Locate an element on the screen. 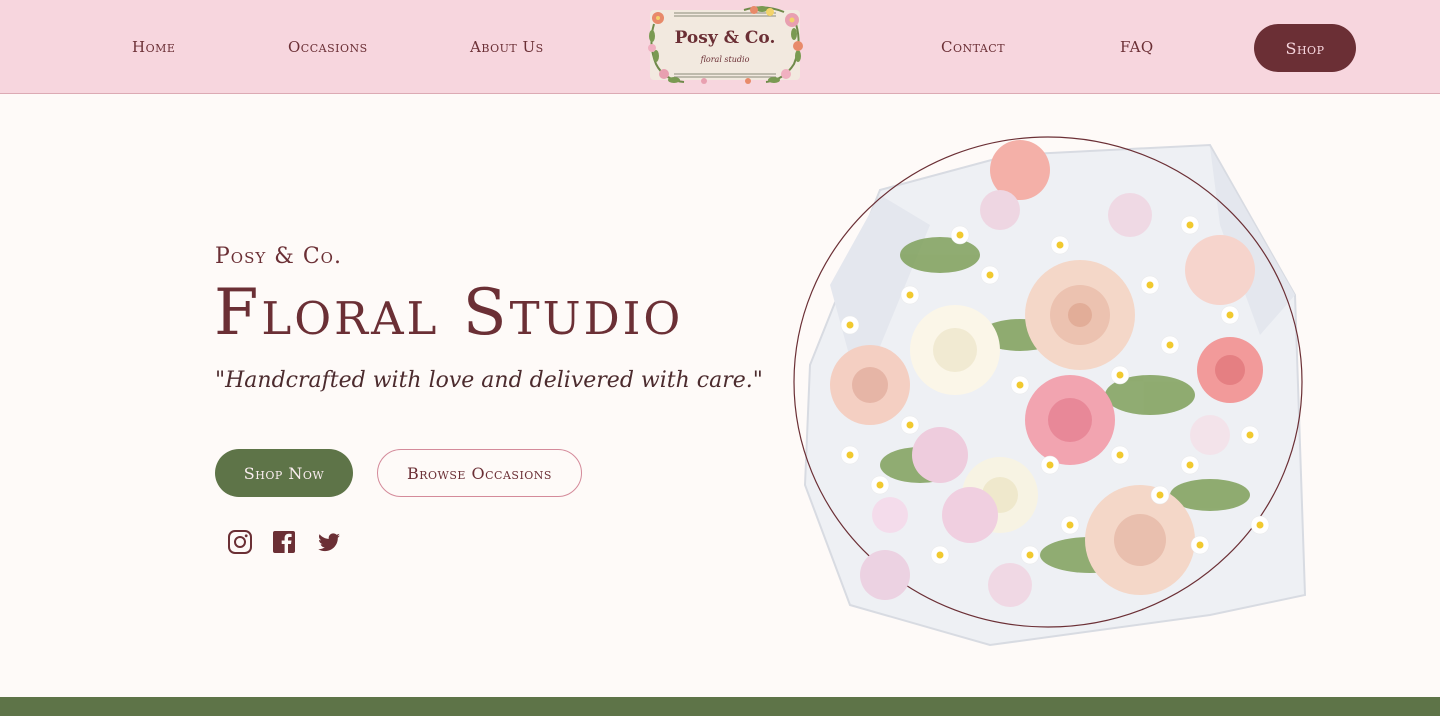  nav-faq-link: FAQ is located at coordinates (1137, 47).